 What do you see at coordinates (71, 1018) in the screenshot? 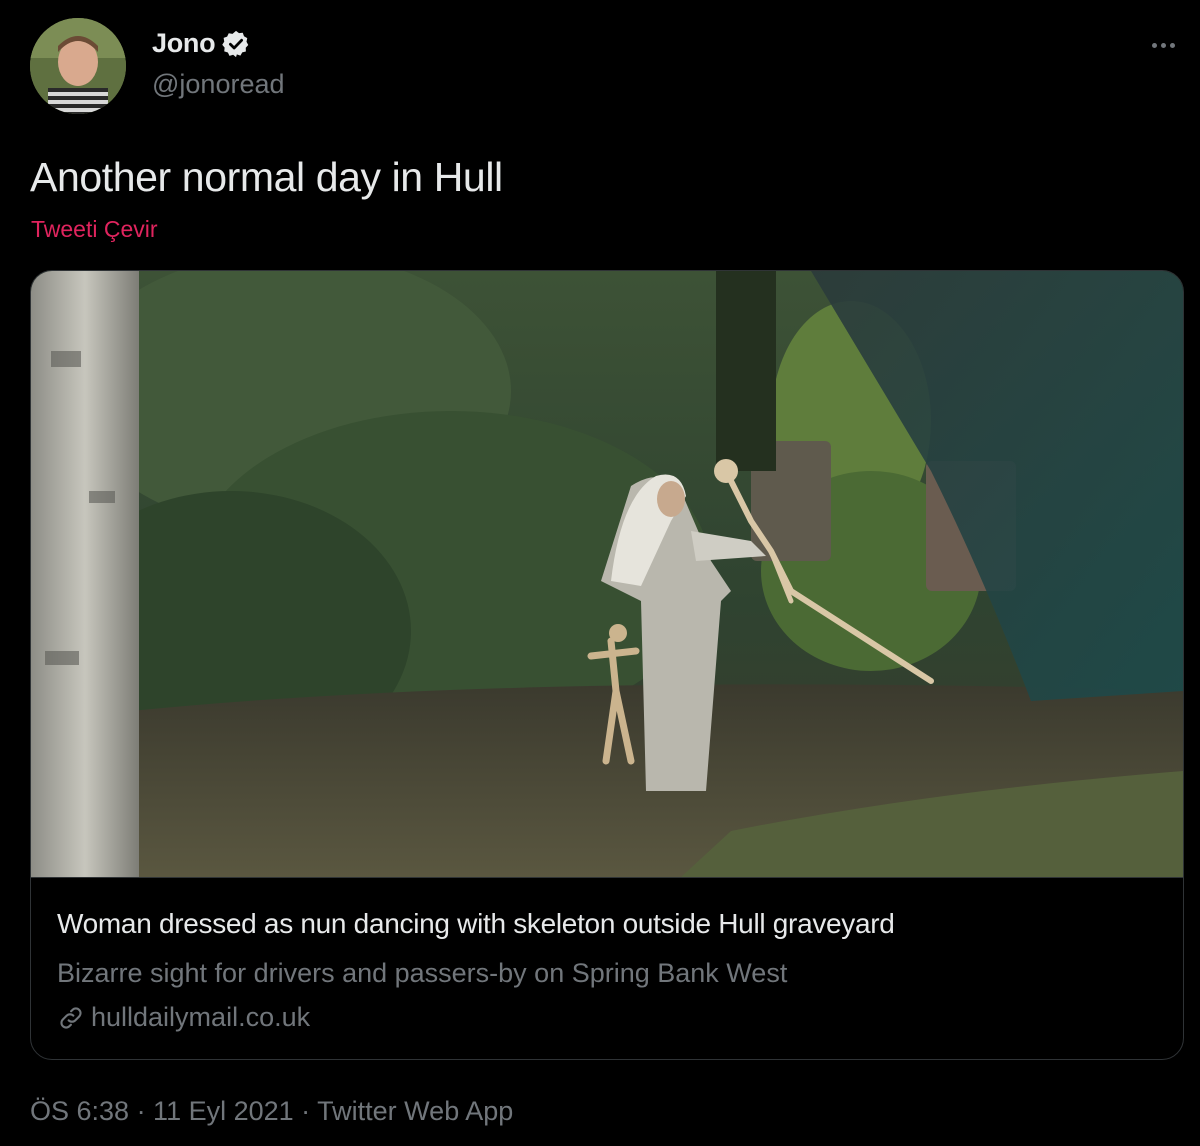
I see `link-icon` at bounding box center [71, 1018].